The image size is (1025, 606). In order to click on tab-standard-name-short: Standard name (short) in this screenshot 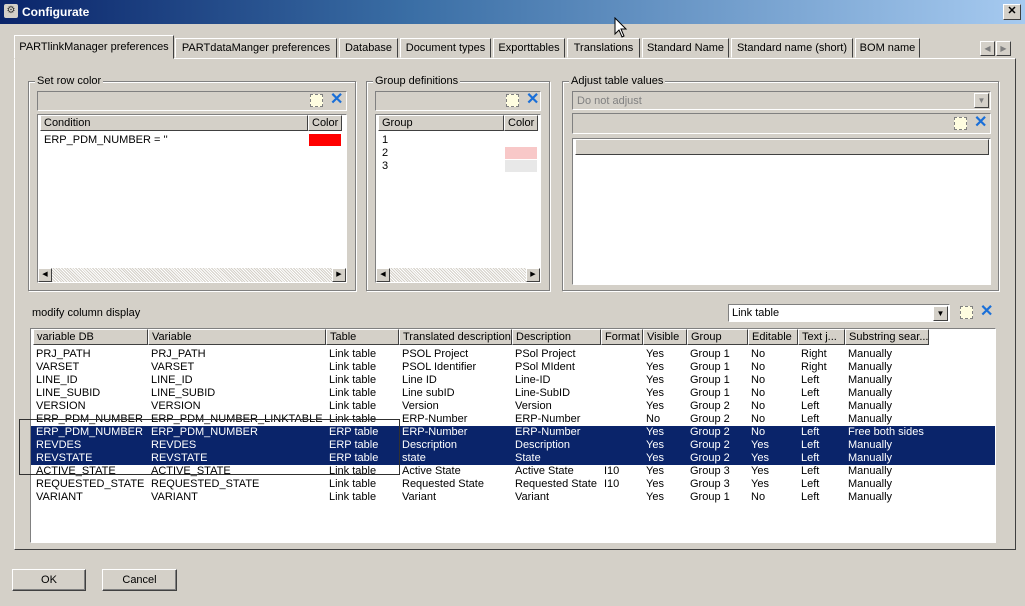, I will do `click(792, 48)`.